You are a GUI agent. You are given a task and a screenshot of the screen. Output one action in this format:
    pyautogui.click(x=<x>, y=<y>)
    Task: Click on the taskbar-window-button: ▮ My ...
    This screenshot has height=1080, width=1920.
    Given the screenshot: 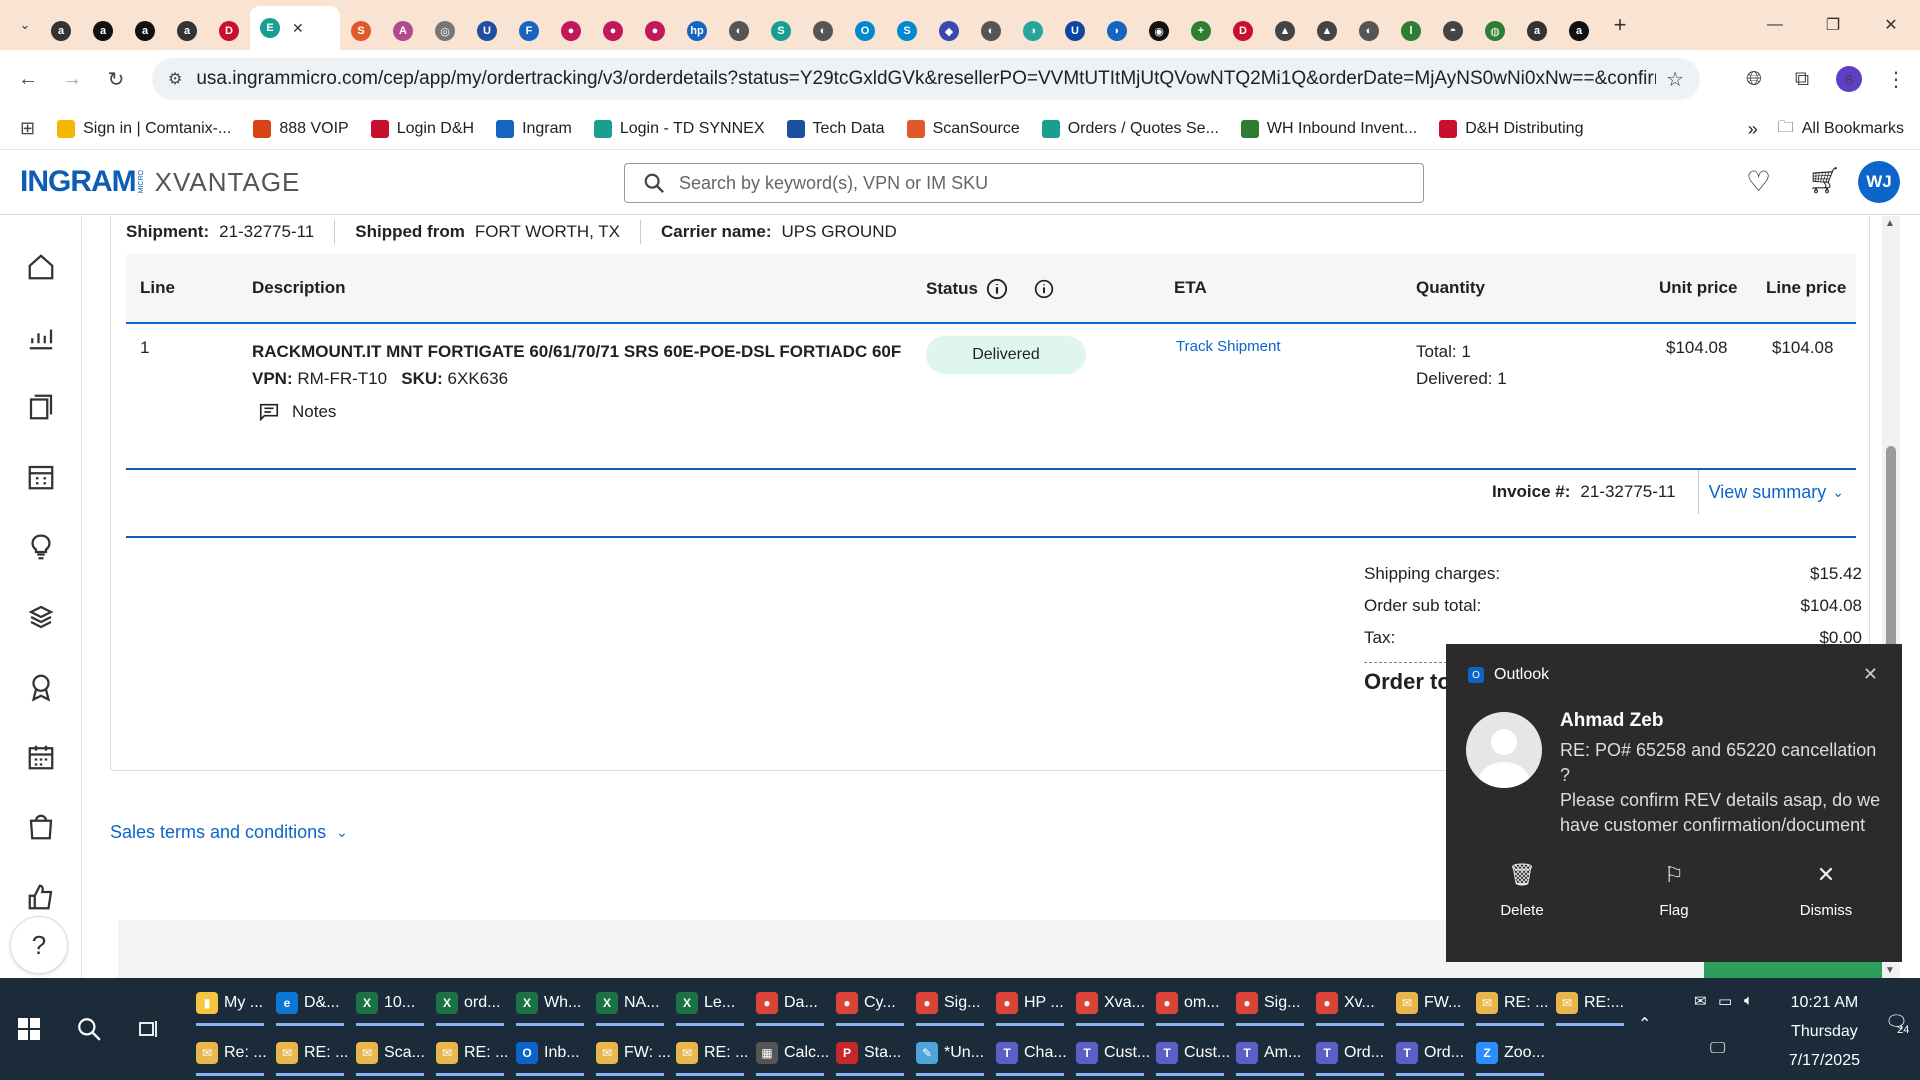 What is the action you would take?
    pyautogui.click(x=230, y=1003)
    